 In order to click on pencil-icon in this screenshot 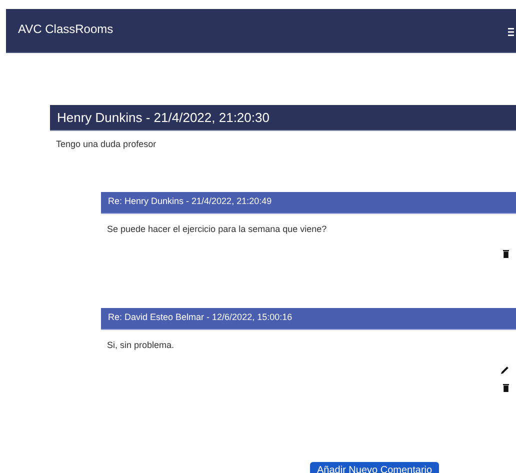, I will do `click(505, 370)`.